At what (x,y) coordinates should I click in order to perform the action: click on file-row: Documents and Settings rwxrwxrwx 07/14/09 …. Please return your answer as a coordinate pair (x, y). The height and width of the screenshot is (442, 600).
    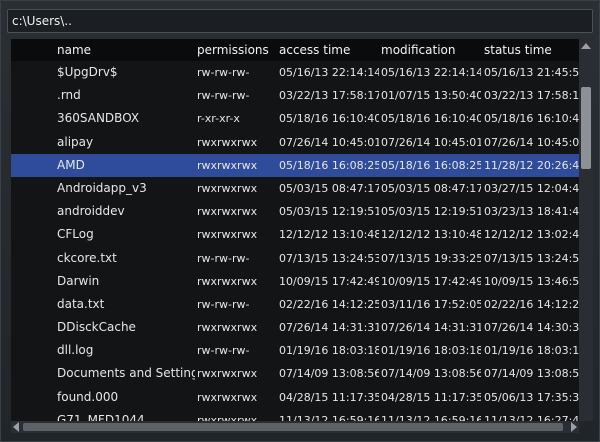
    Looking at the image, I should click on (295, 373).